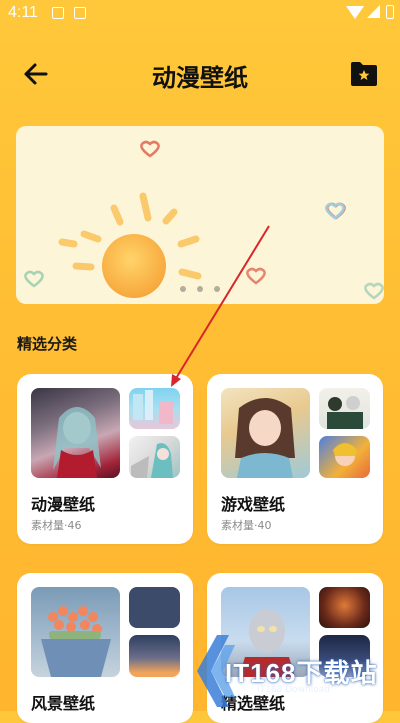 The width and height of the screenshot is (400, 723). What do you see at coordinates (47, 344) in the screenshot?
I see `section-title: 精选分类` at bounding box center [47, 344].